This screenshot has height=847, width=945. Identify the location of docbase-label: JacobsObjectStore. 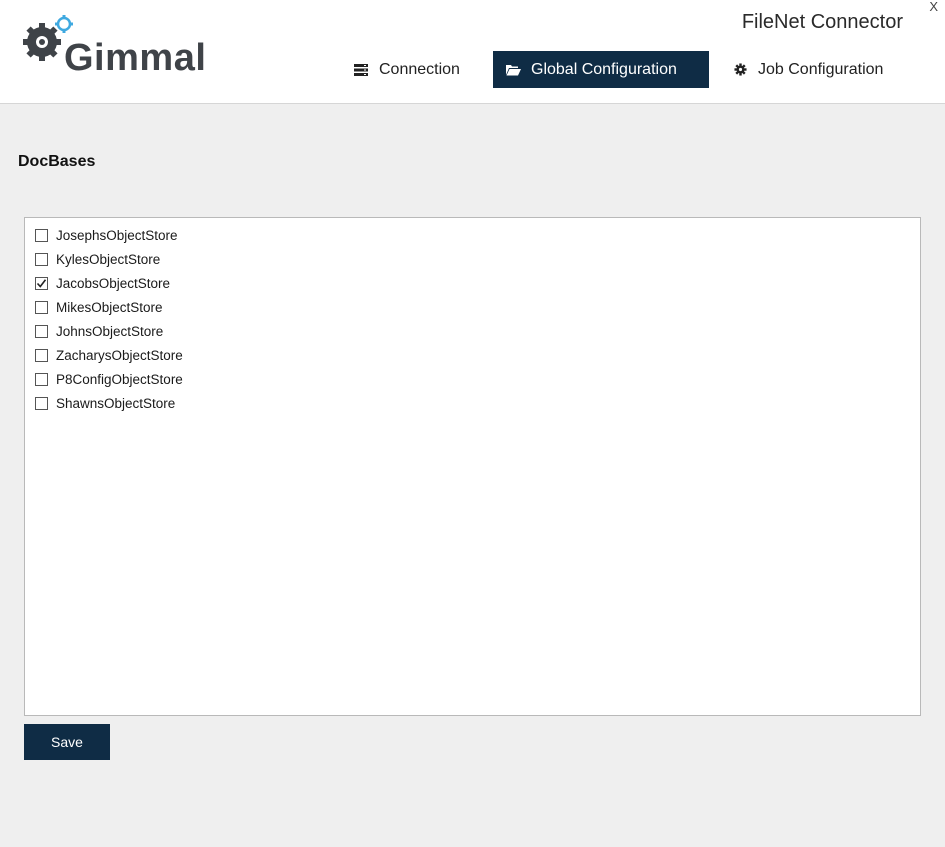
(113, 283).